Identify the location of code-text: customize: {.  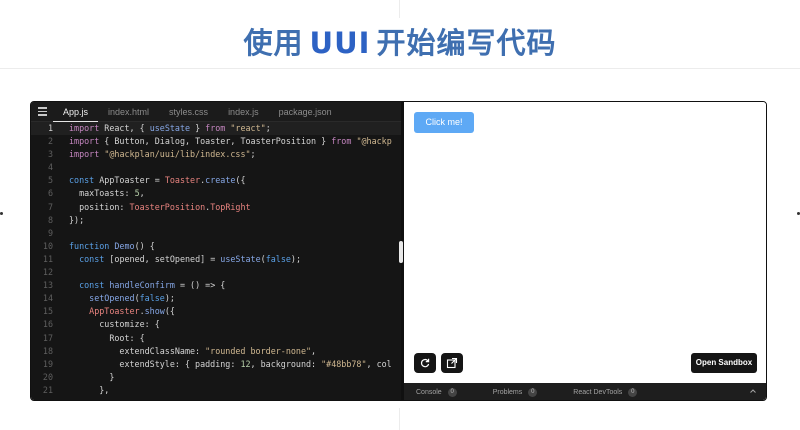
(108, 324).